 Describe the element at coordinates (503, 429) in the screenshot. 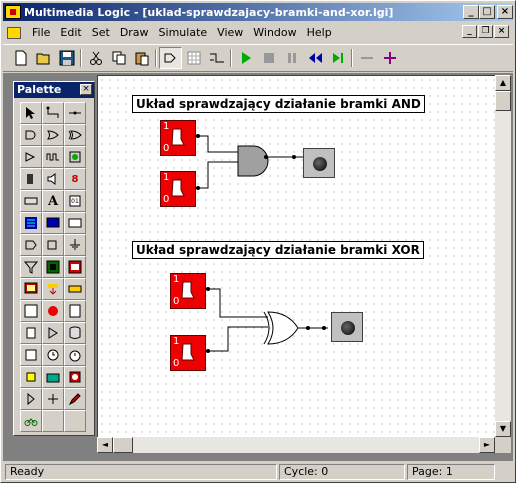

I see `scroll-down-icon: ▼` at that location.